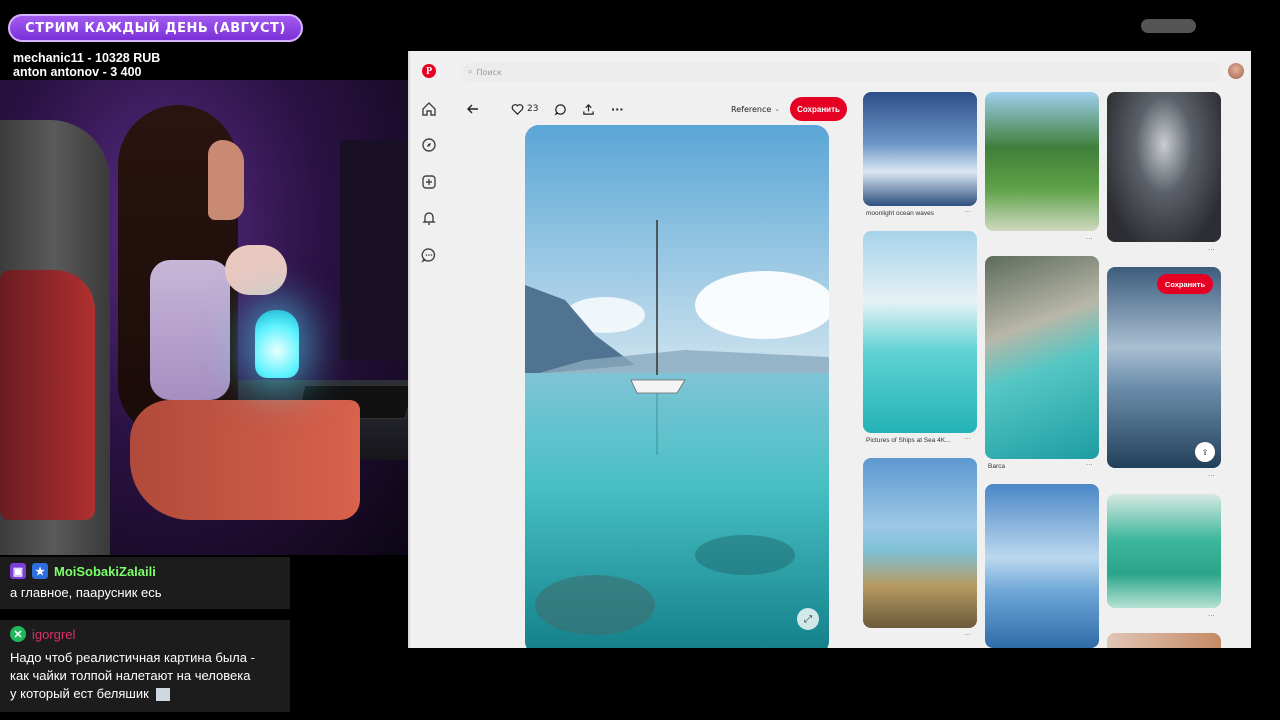  I want to click on likes-count: 23, so click(533, 109).